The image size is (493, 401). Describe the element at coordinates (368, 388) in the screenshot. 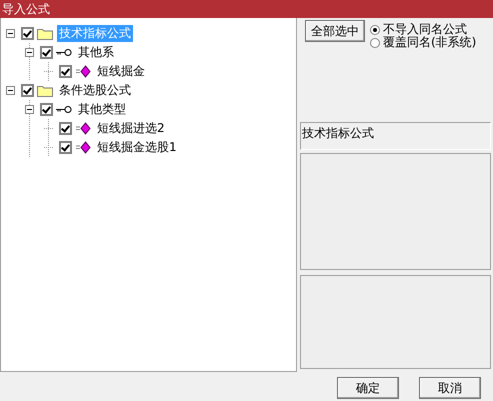

I see `dialog-button: 确定` at that location.